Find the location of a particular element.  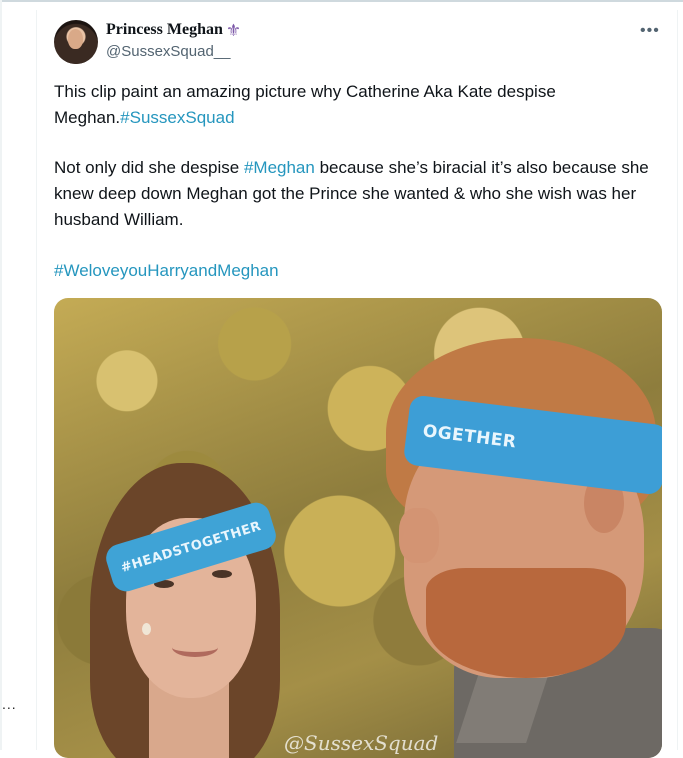

tweet-paragraph-3: #WeloveyouHarryandMeghan is located at coordinates (359, 271).